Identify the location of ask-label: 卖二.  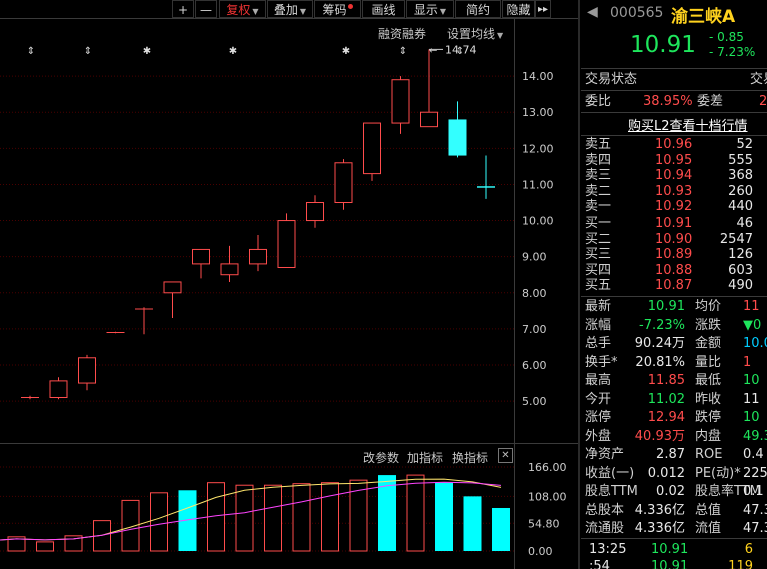
(598, 191).